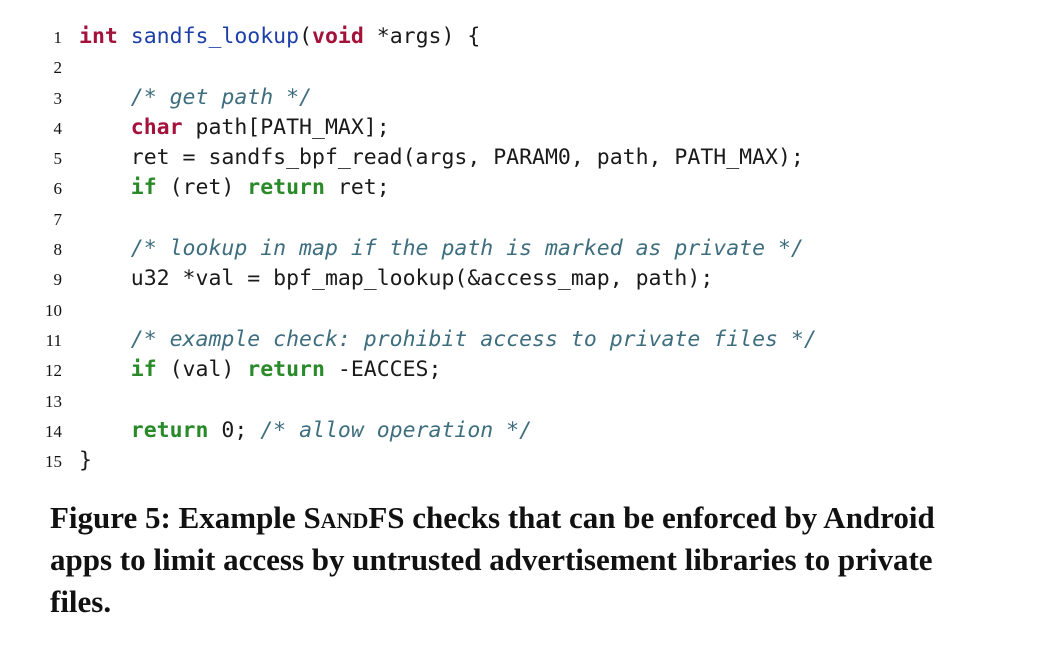 This screenshot has width=1040, height=646. What do you see at coordinates (520, 98) in the screenshot?
I see `code-line-3: 3 /* get path */` at bounding box center [520, 98].